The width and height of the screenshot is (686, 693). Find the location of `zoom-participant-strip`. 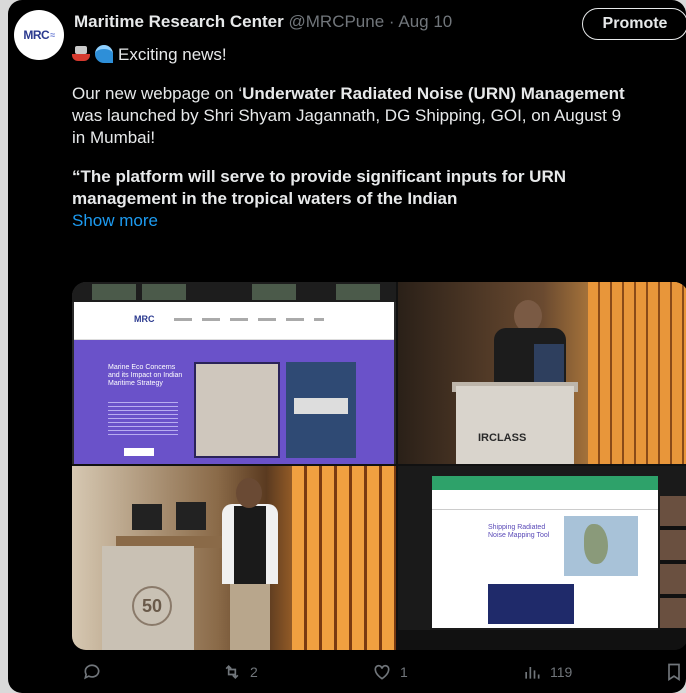

zoom-participant-strip is located at coordinates (234, 292).